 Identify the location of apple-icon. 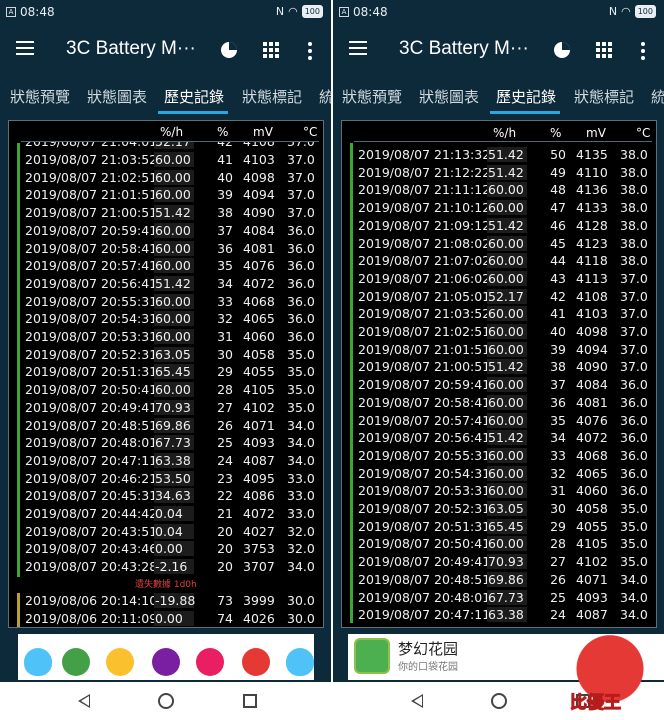
(256, 662).